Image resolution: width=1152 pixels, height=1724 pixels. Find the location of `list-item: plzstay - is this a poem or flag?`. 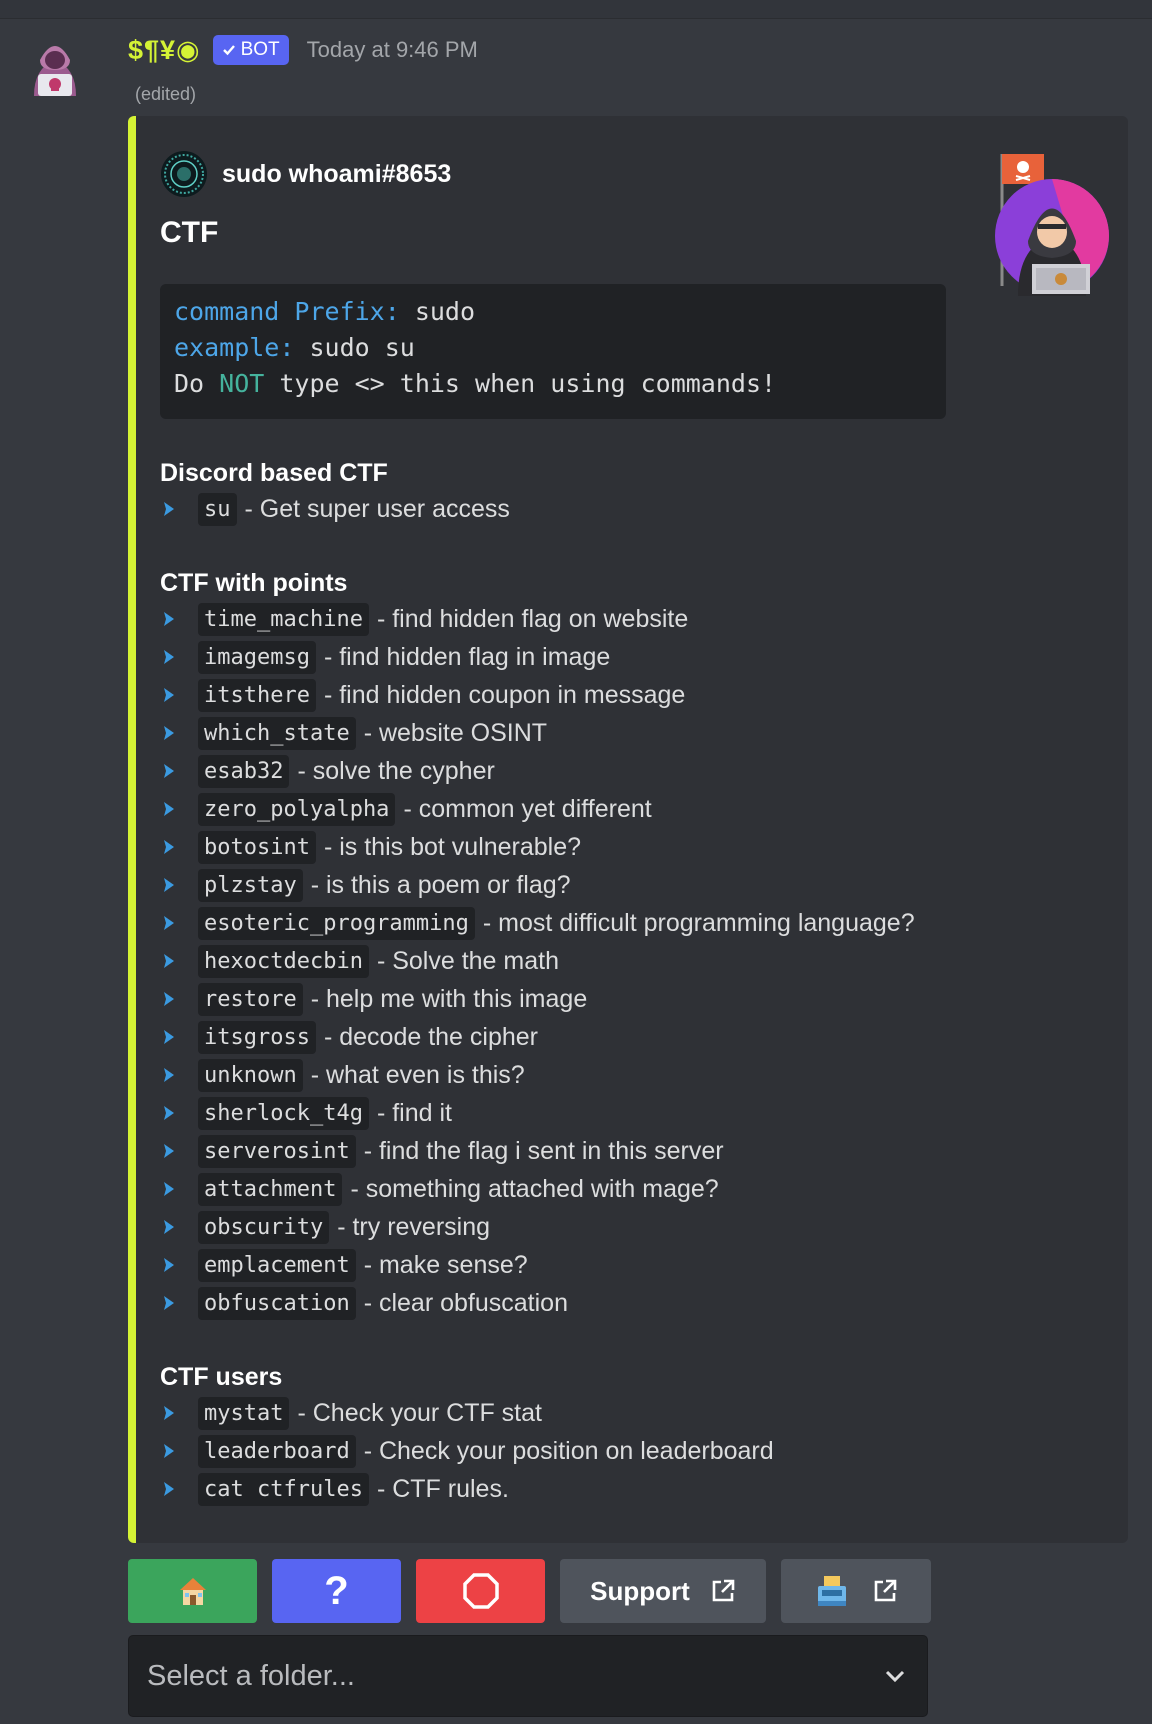

list-item: plzstay - is this a poem or flag? is located at coordinates (537, 885).